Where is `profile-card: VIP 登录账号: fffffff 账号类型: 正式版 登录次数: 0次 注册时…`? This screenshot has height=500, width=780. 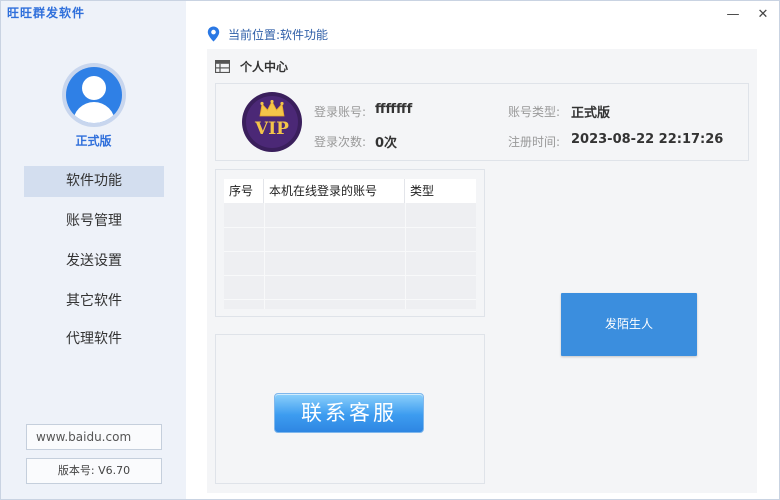
profile-card: VIP 登录账号: fffffff 账号类型: 正式版 登录次数: 0次 注册时… is located at coordinates (482, 122).